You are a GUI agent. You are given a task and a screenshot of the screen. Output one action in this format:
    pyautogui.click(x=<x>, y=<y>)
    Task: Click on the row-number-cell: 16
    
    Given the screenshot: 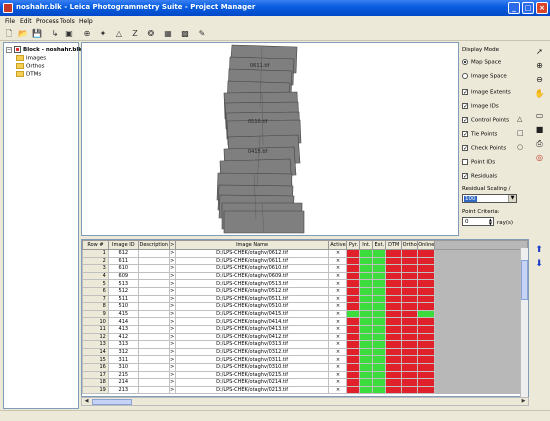 What is the action you would take?
    pyautogui.click(x=95, y=367)
    